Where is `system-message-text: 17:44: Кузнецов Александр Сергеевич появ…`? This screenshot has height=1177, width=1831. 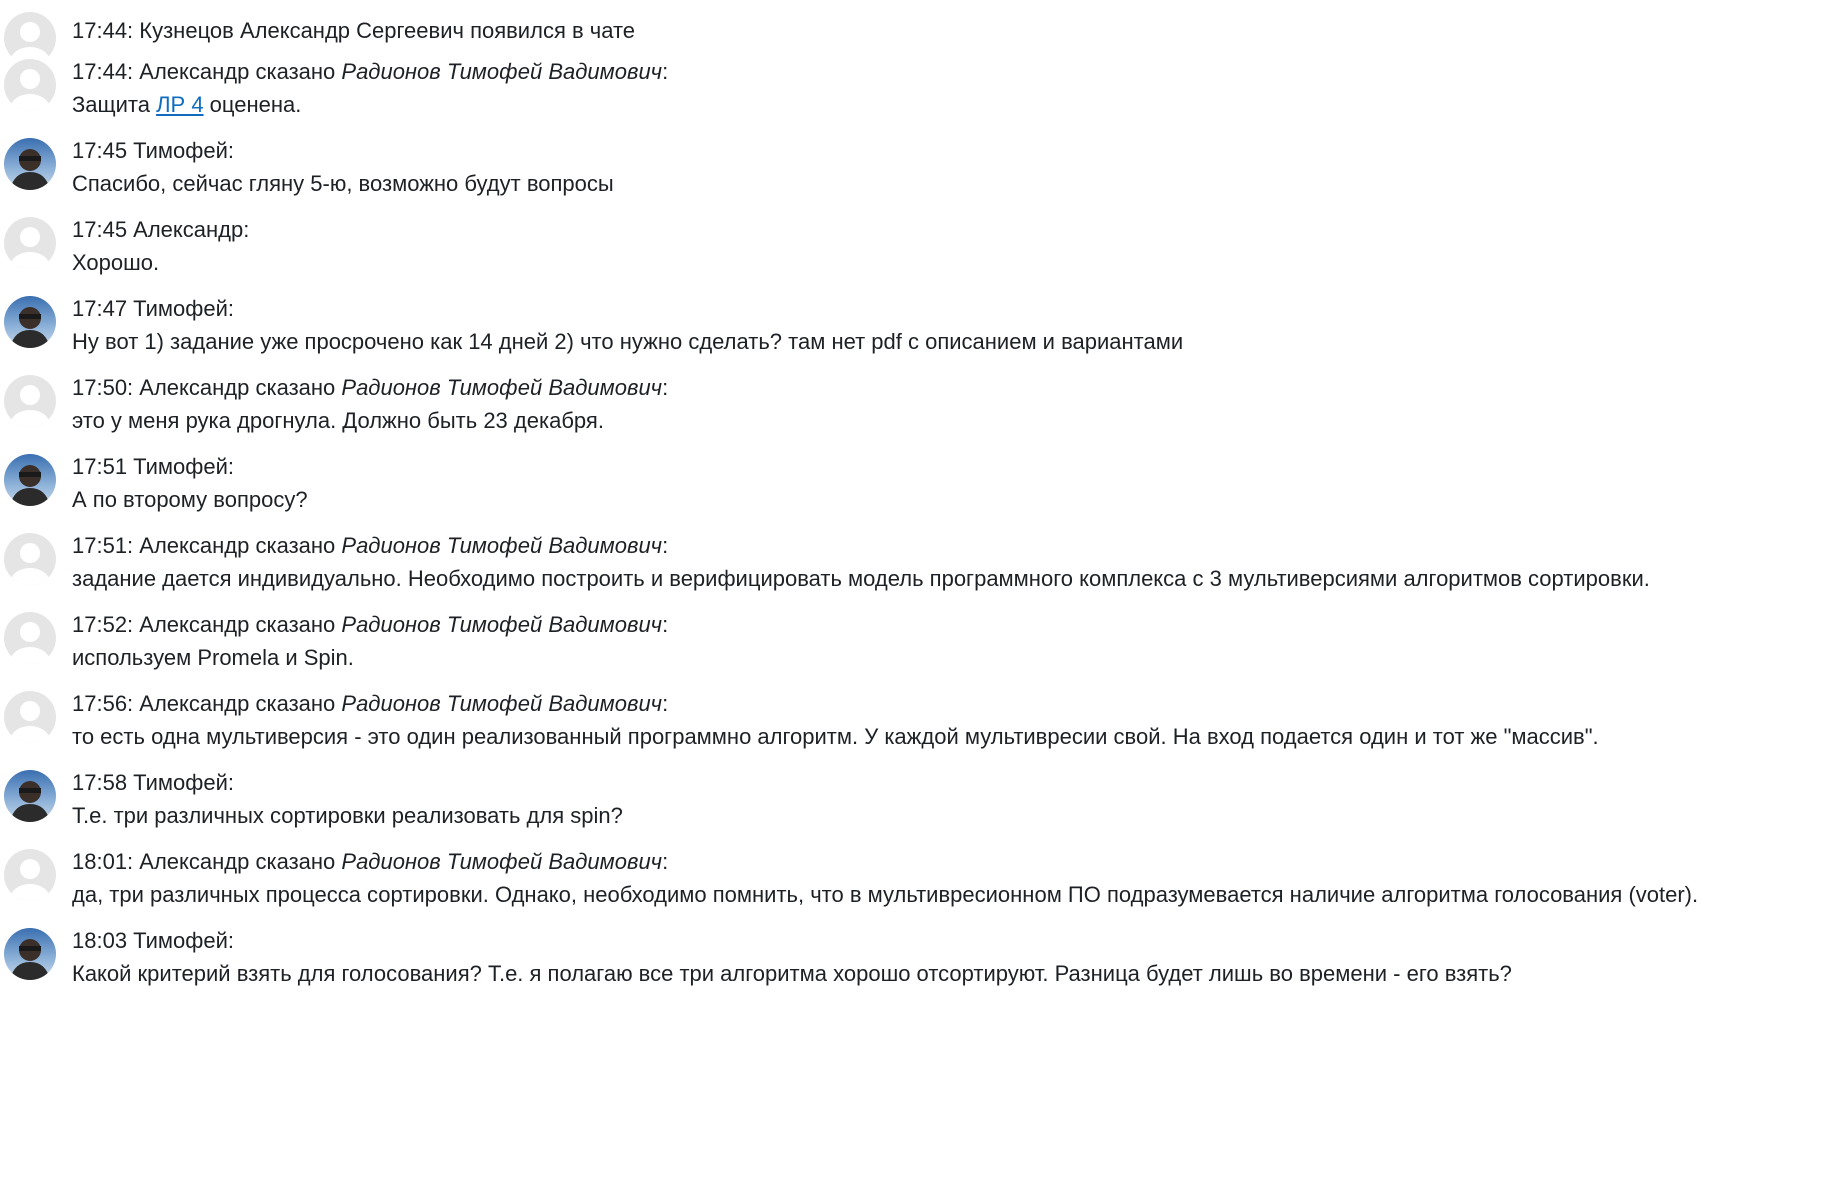
system-message-text: 17:44: Кузнецов Александр Сергеевич появ… is located at coordinates (354, 30).